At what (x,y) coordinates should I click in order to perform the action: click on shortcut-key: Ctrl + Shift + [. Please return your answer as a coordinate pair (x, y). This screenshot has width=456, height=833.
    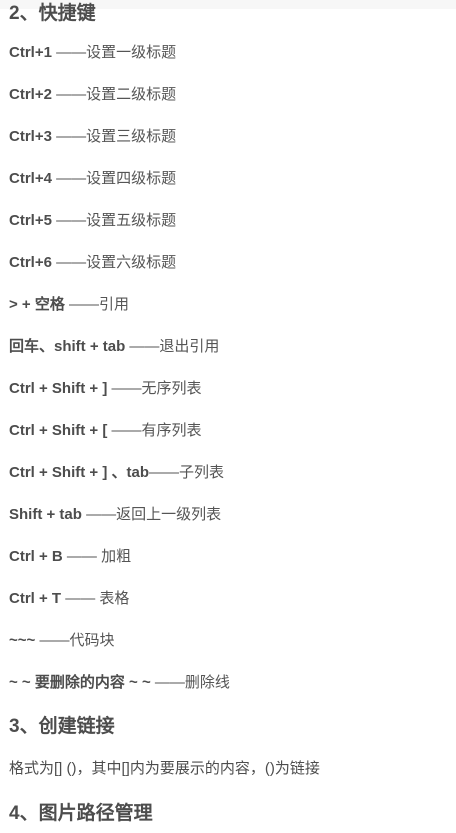
    Looking at the image, I should click on (58, 430).